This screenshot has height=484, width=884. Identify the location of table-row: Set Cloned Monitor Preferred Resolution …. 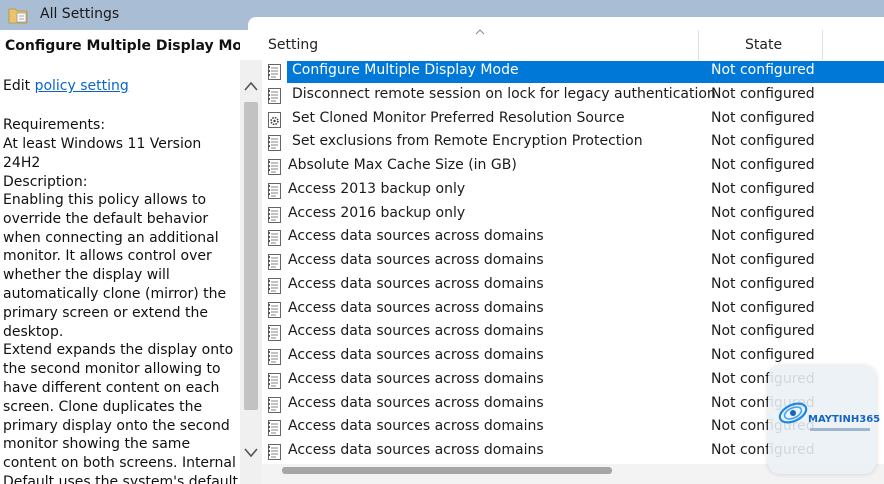
(573, 120).